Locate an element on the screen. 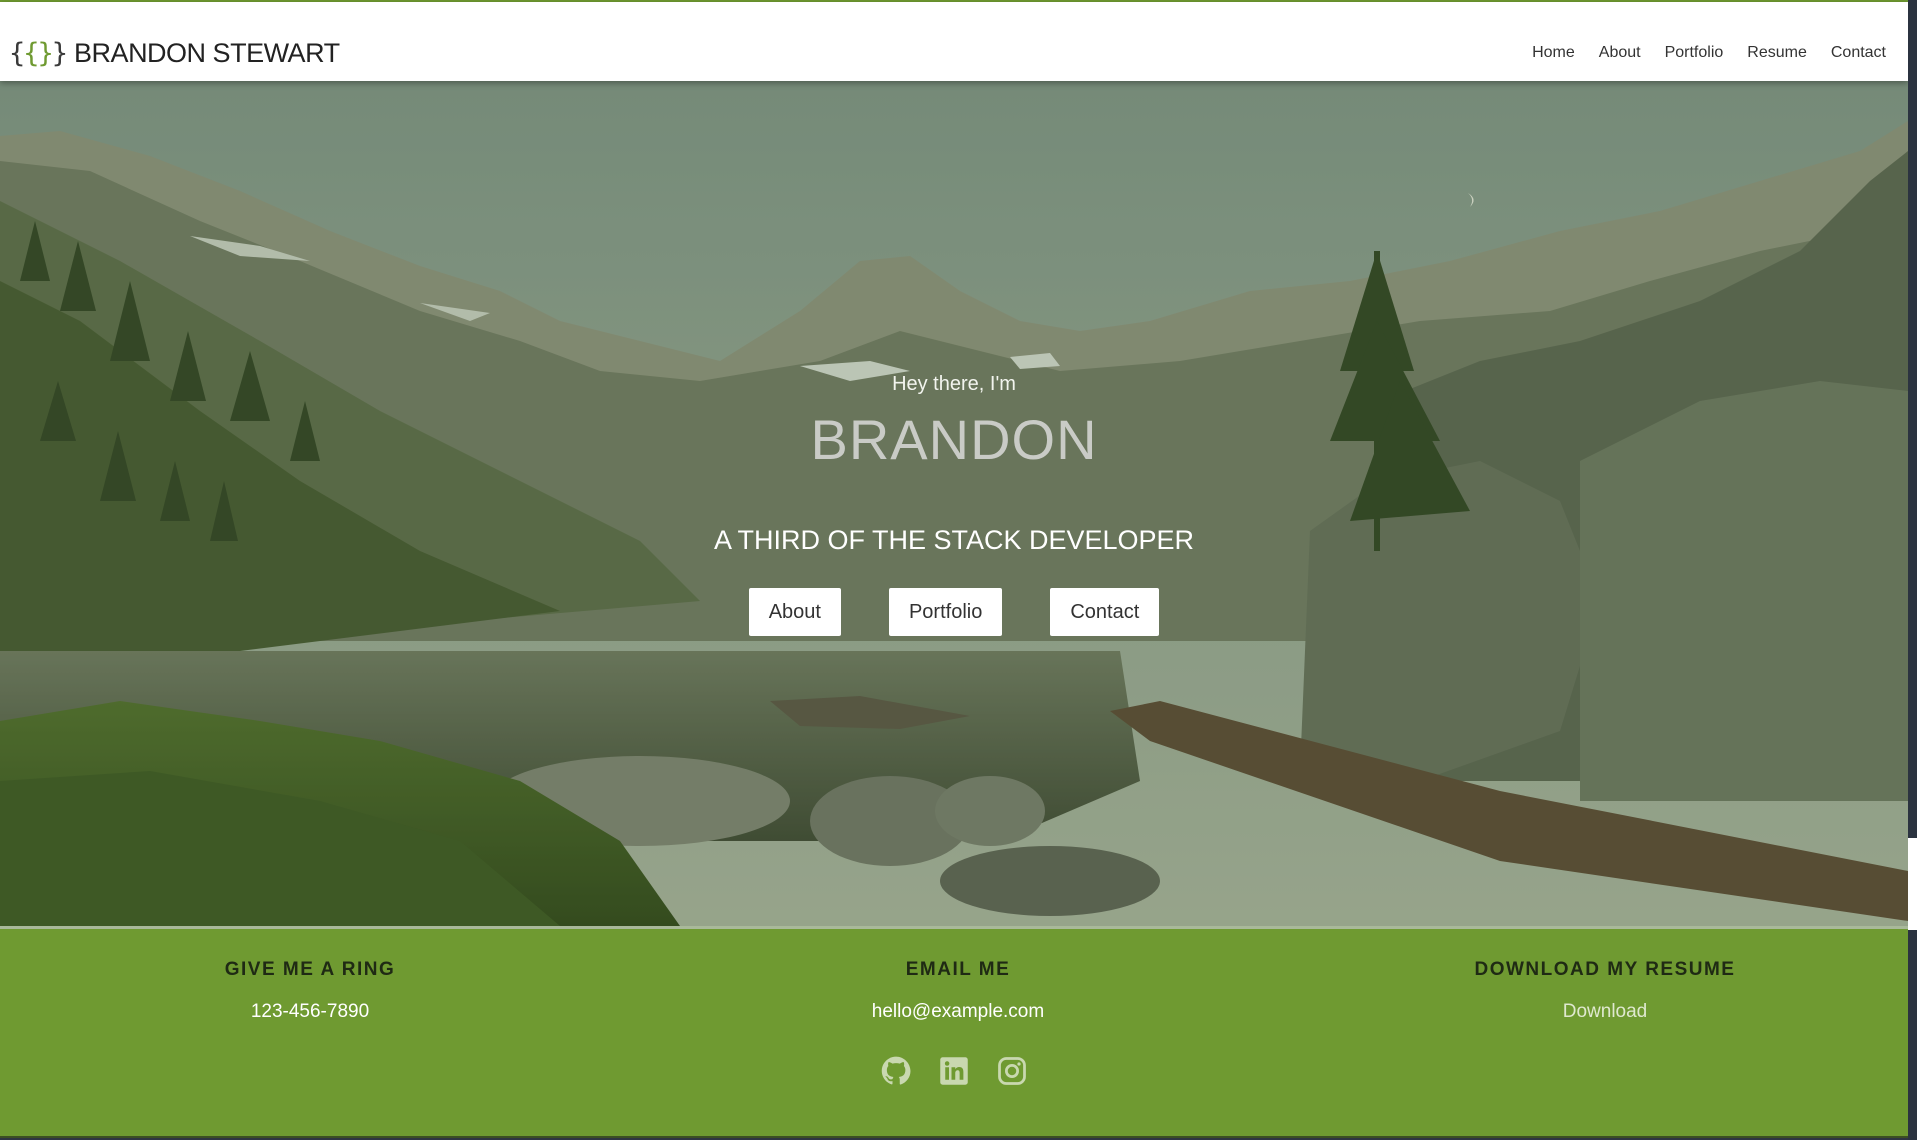 The height and width of the screenshot is (1140, 1917). scrollbar is located at coordinates (1912, 570).